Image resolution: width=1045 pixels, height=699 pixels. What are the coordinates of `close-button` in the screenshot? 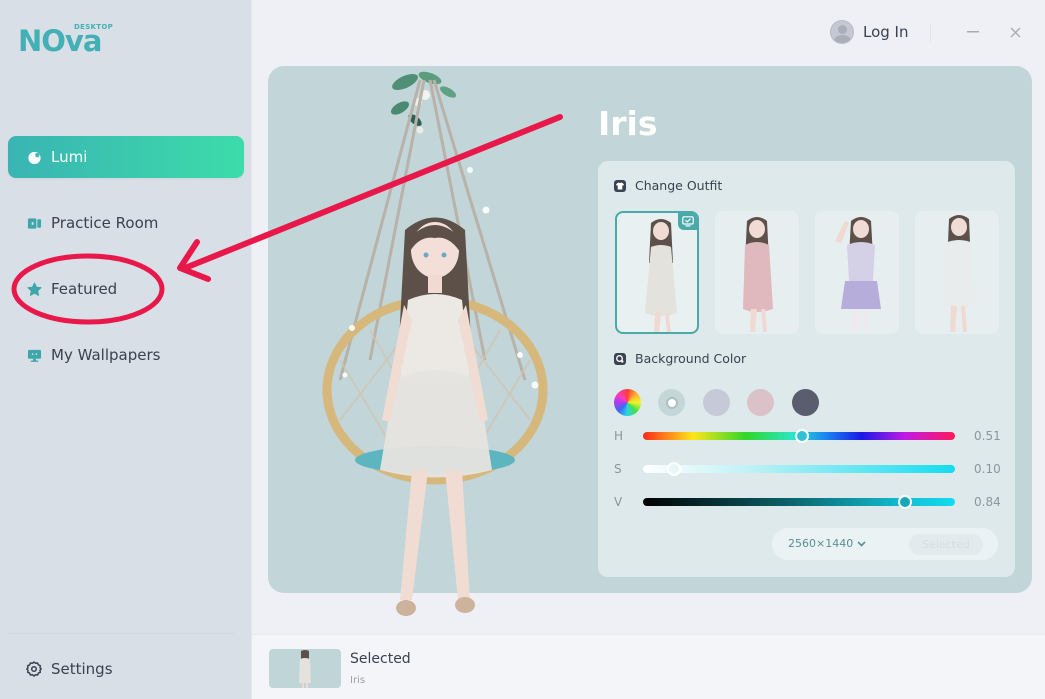 It's located at (1015, 32).